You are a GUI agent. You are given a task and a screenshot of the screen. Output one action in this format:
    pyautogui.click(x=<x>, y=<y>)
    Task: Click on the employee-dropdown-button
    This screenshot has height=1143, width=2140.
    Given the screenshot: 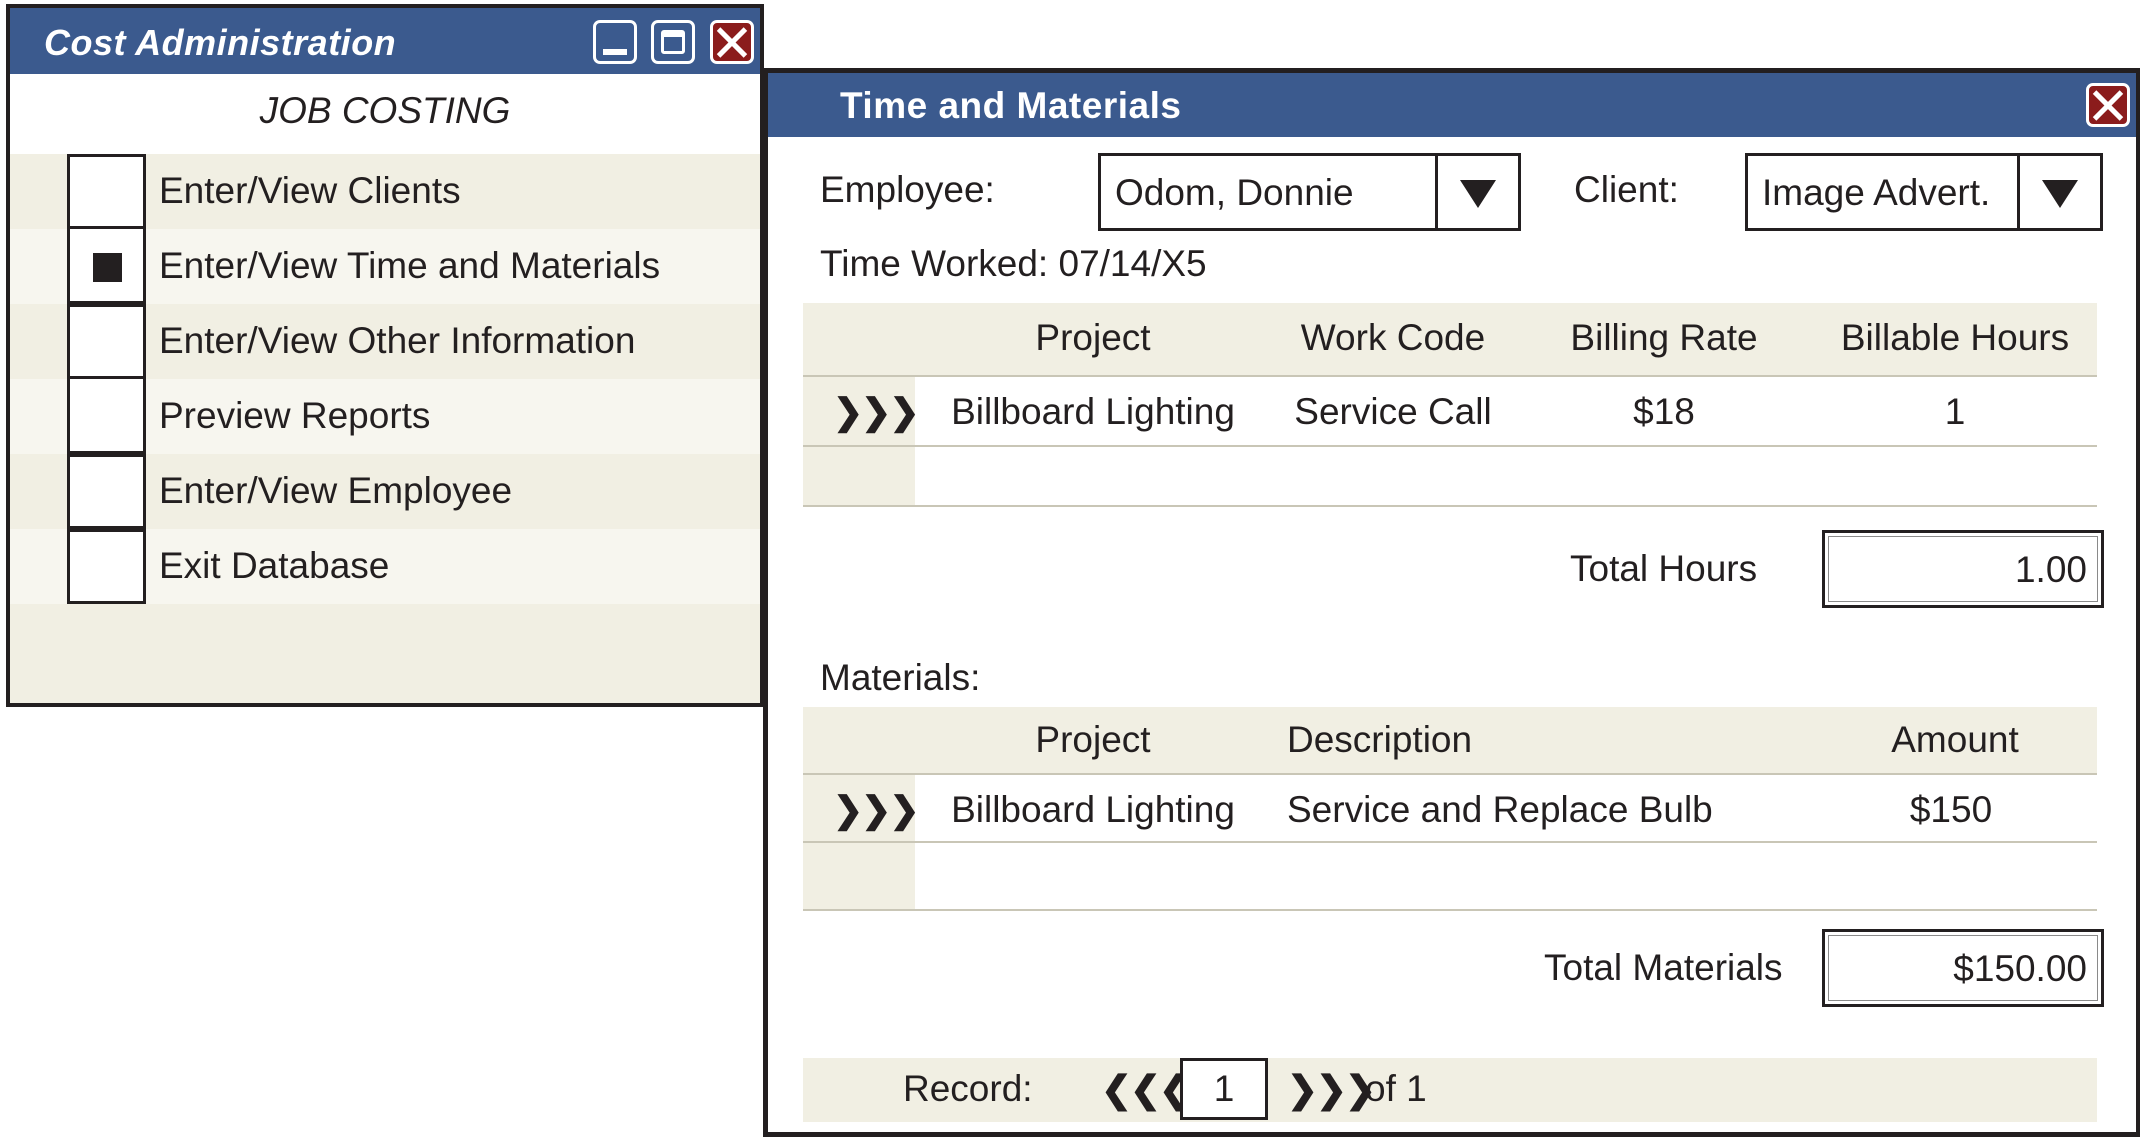 What is the action you would take?
    pyautogui.click(x=1476, y=192)
    